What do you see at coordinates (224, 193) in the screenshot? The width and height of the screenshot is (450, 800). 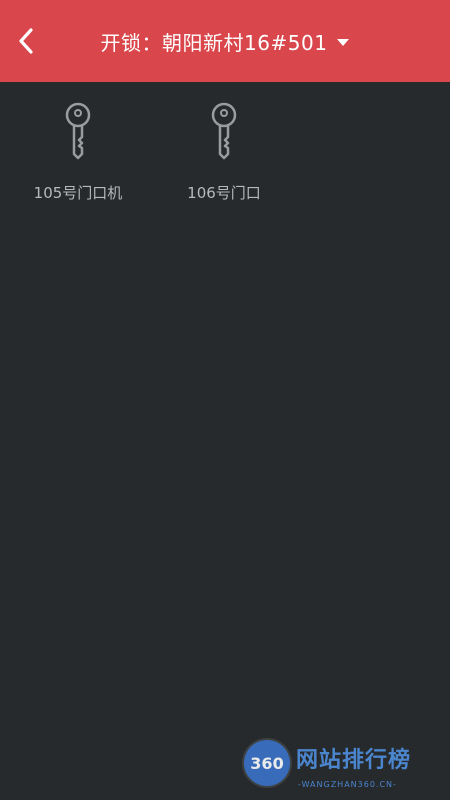 I see `lock-label: 106号门口` at bounding box center [224, 193].